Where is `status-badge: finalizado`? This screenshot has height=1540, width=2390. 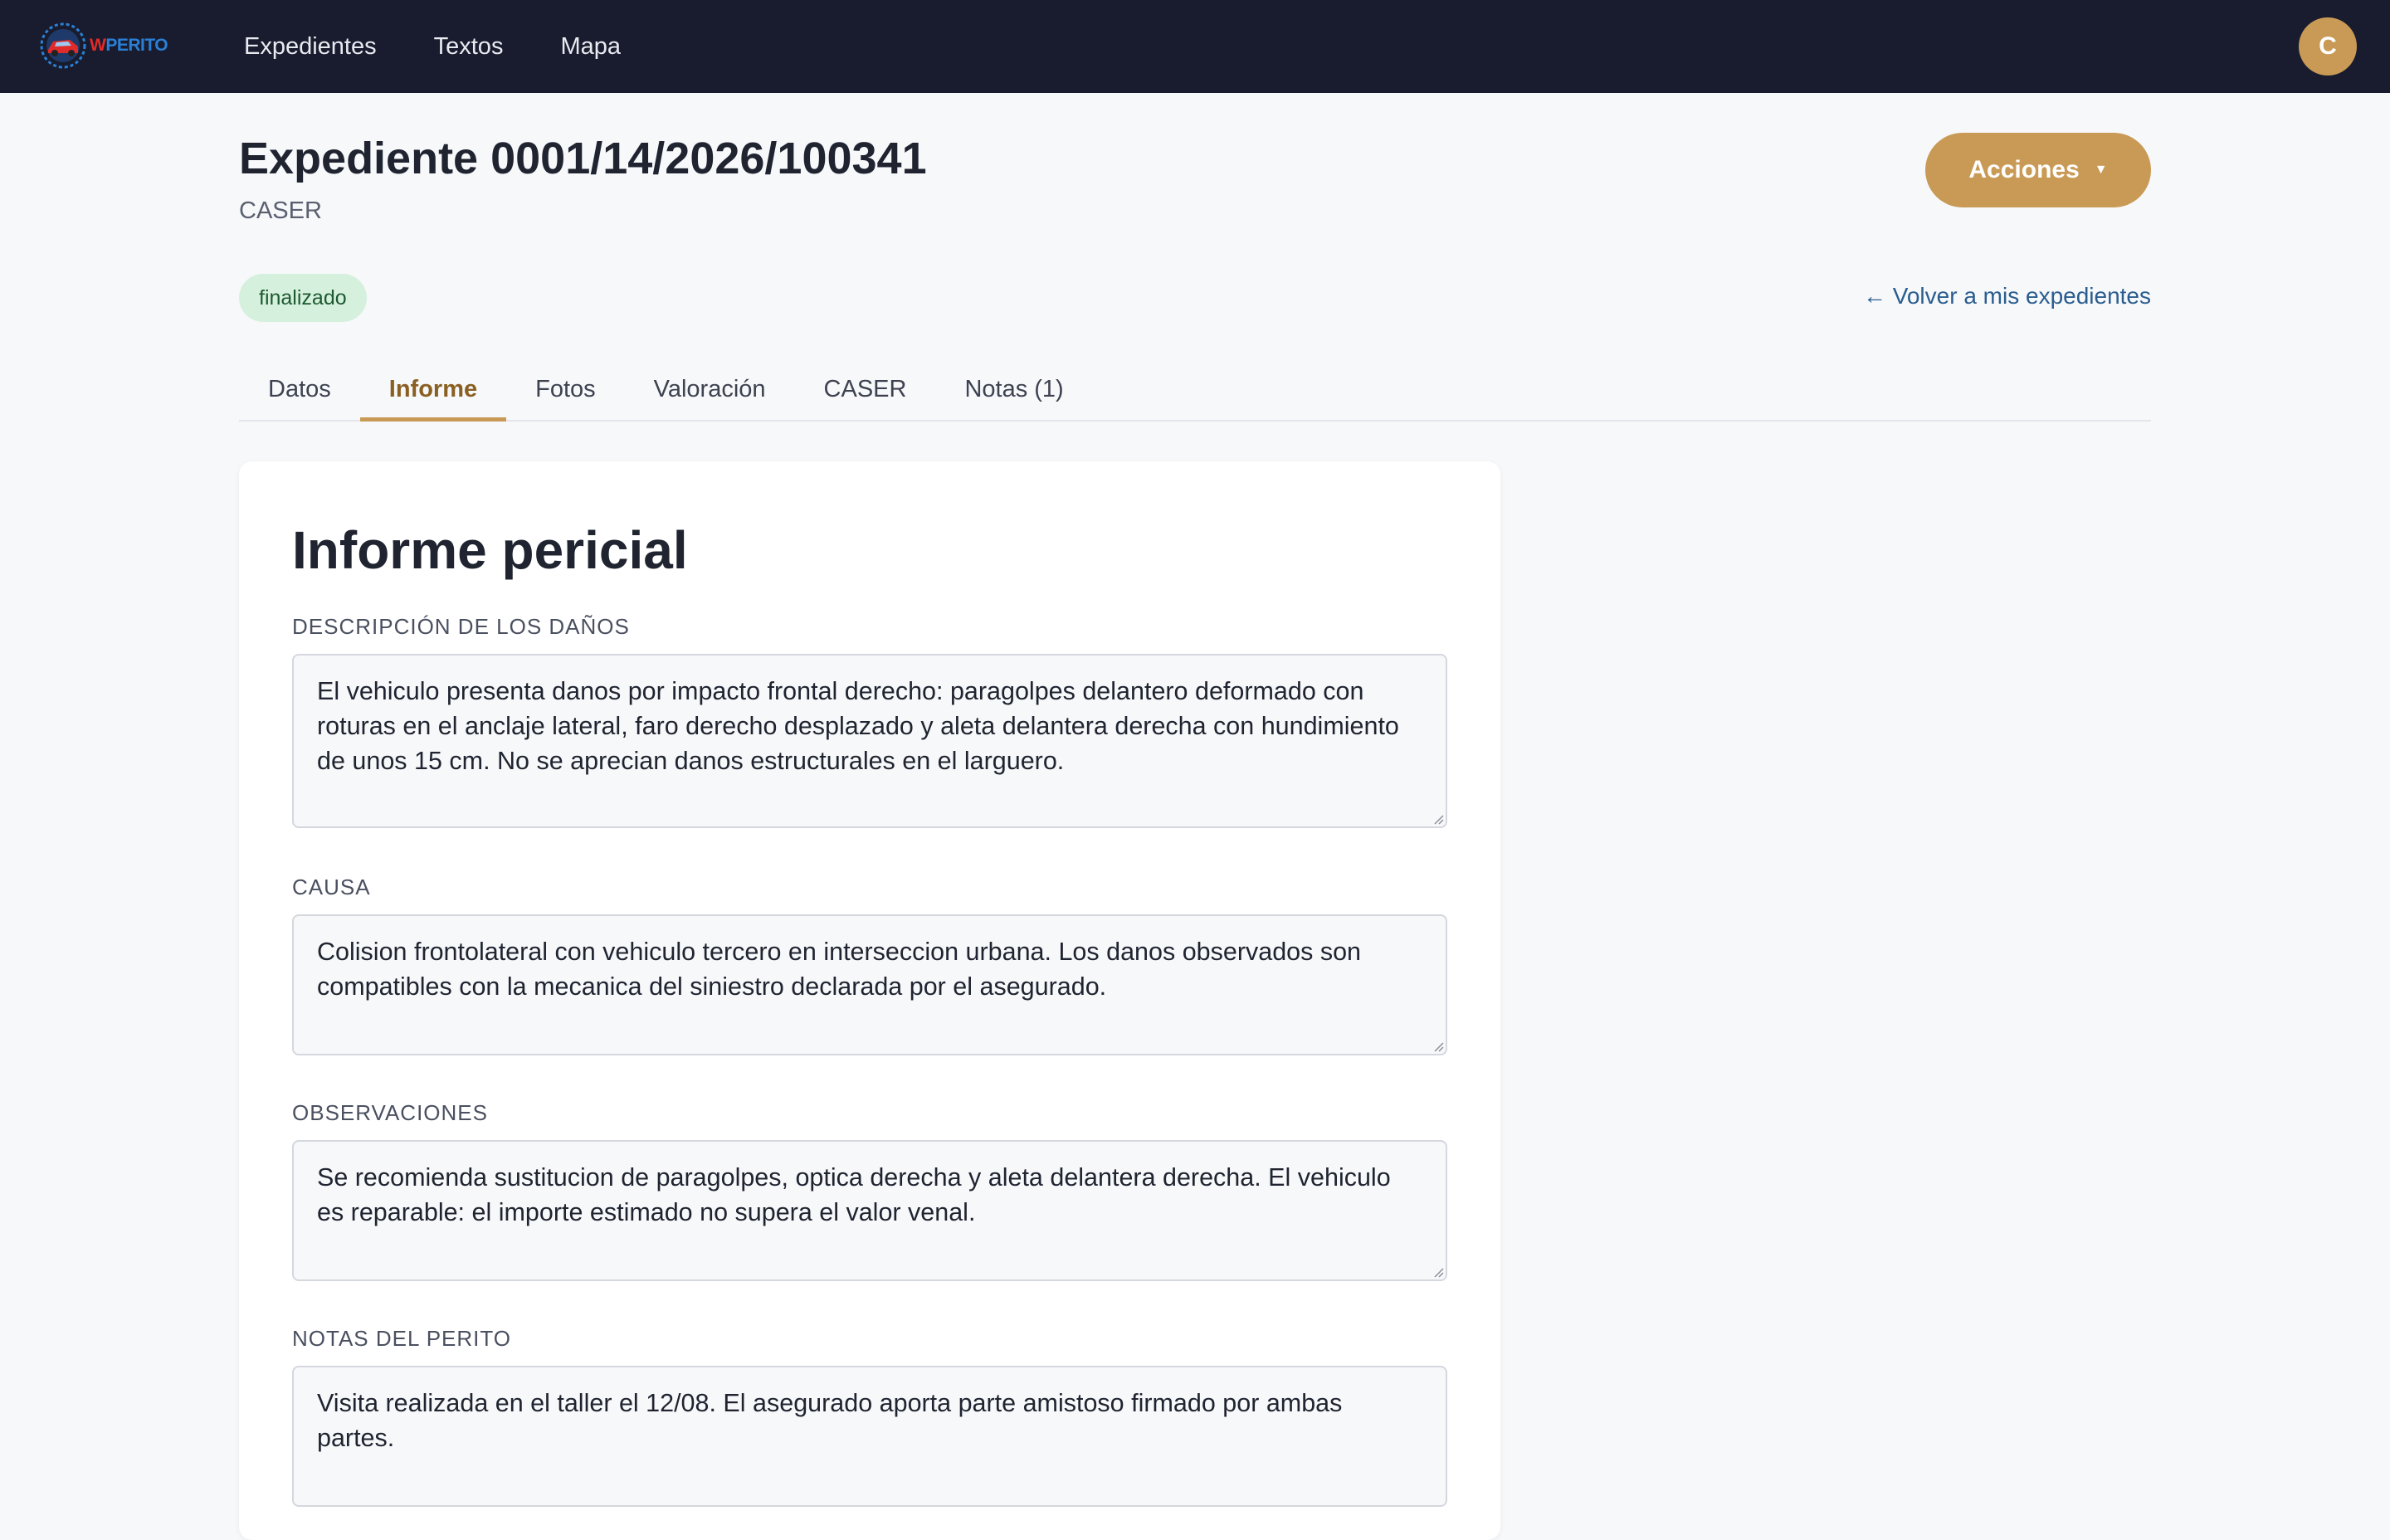
status-badge: finalizado is located at coordinates (303, 298).